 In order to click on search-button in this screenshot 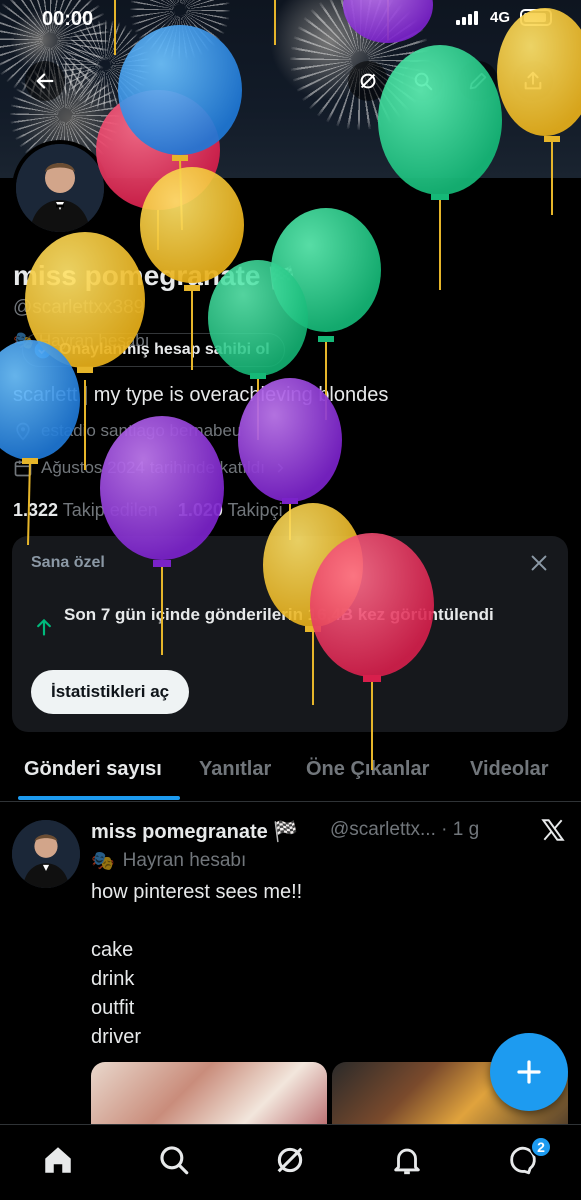, I will do `click(423, 81)`.